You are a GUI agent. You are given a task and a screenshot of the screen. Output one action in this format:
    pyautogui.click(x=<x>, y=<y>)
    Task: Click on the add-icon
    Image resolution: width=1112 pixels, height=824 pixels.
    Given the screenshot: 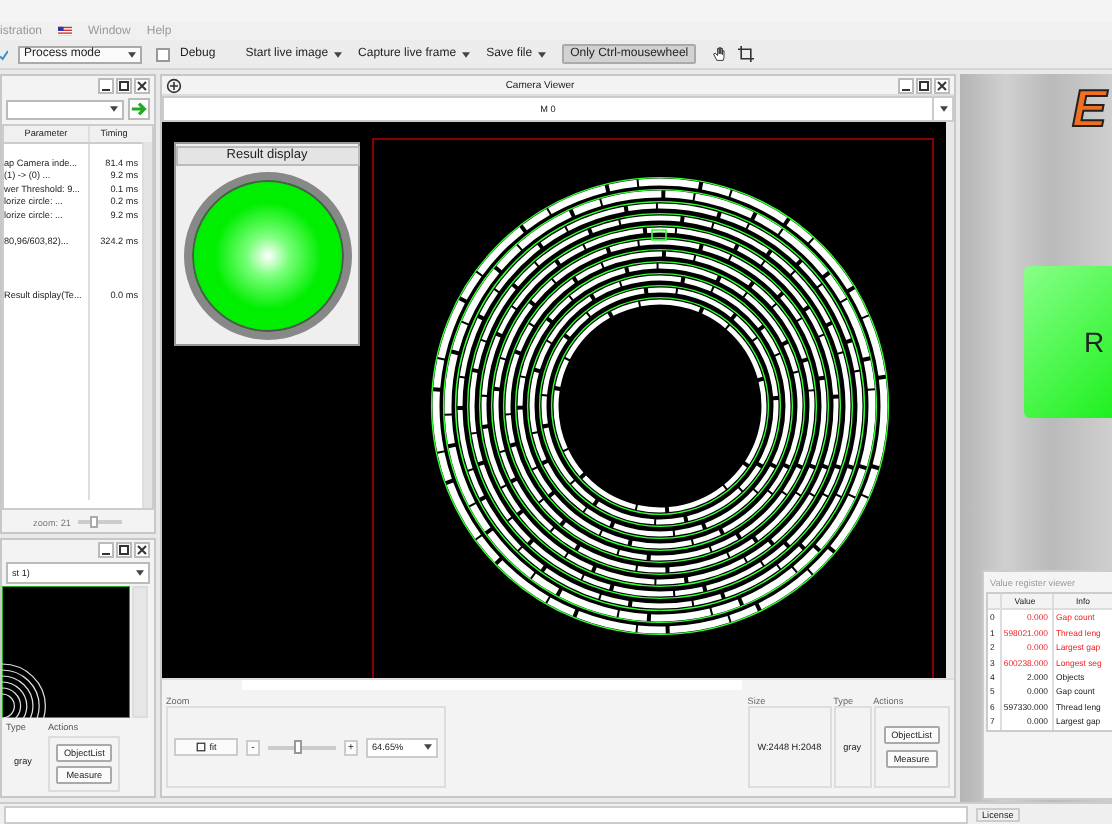 What is the action you would take?
    pyautogui.click(x=174, y=85)
    